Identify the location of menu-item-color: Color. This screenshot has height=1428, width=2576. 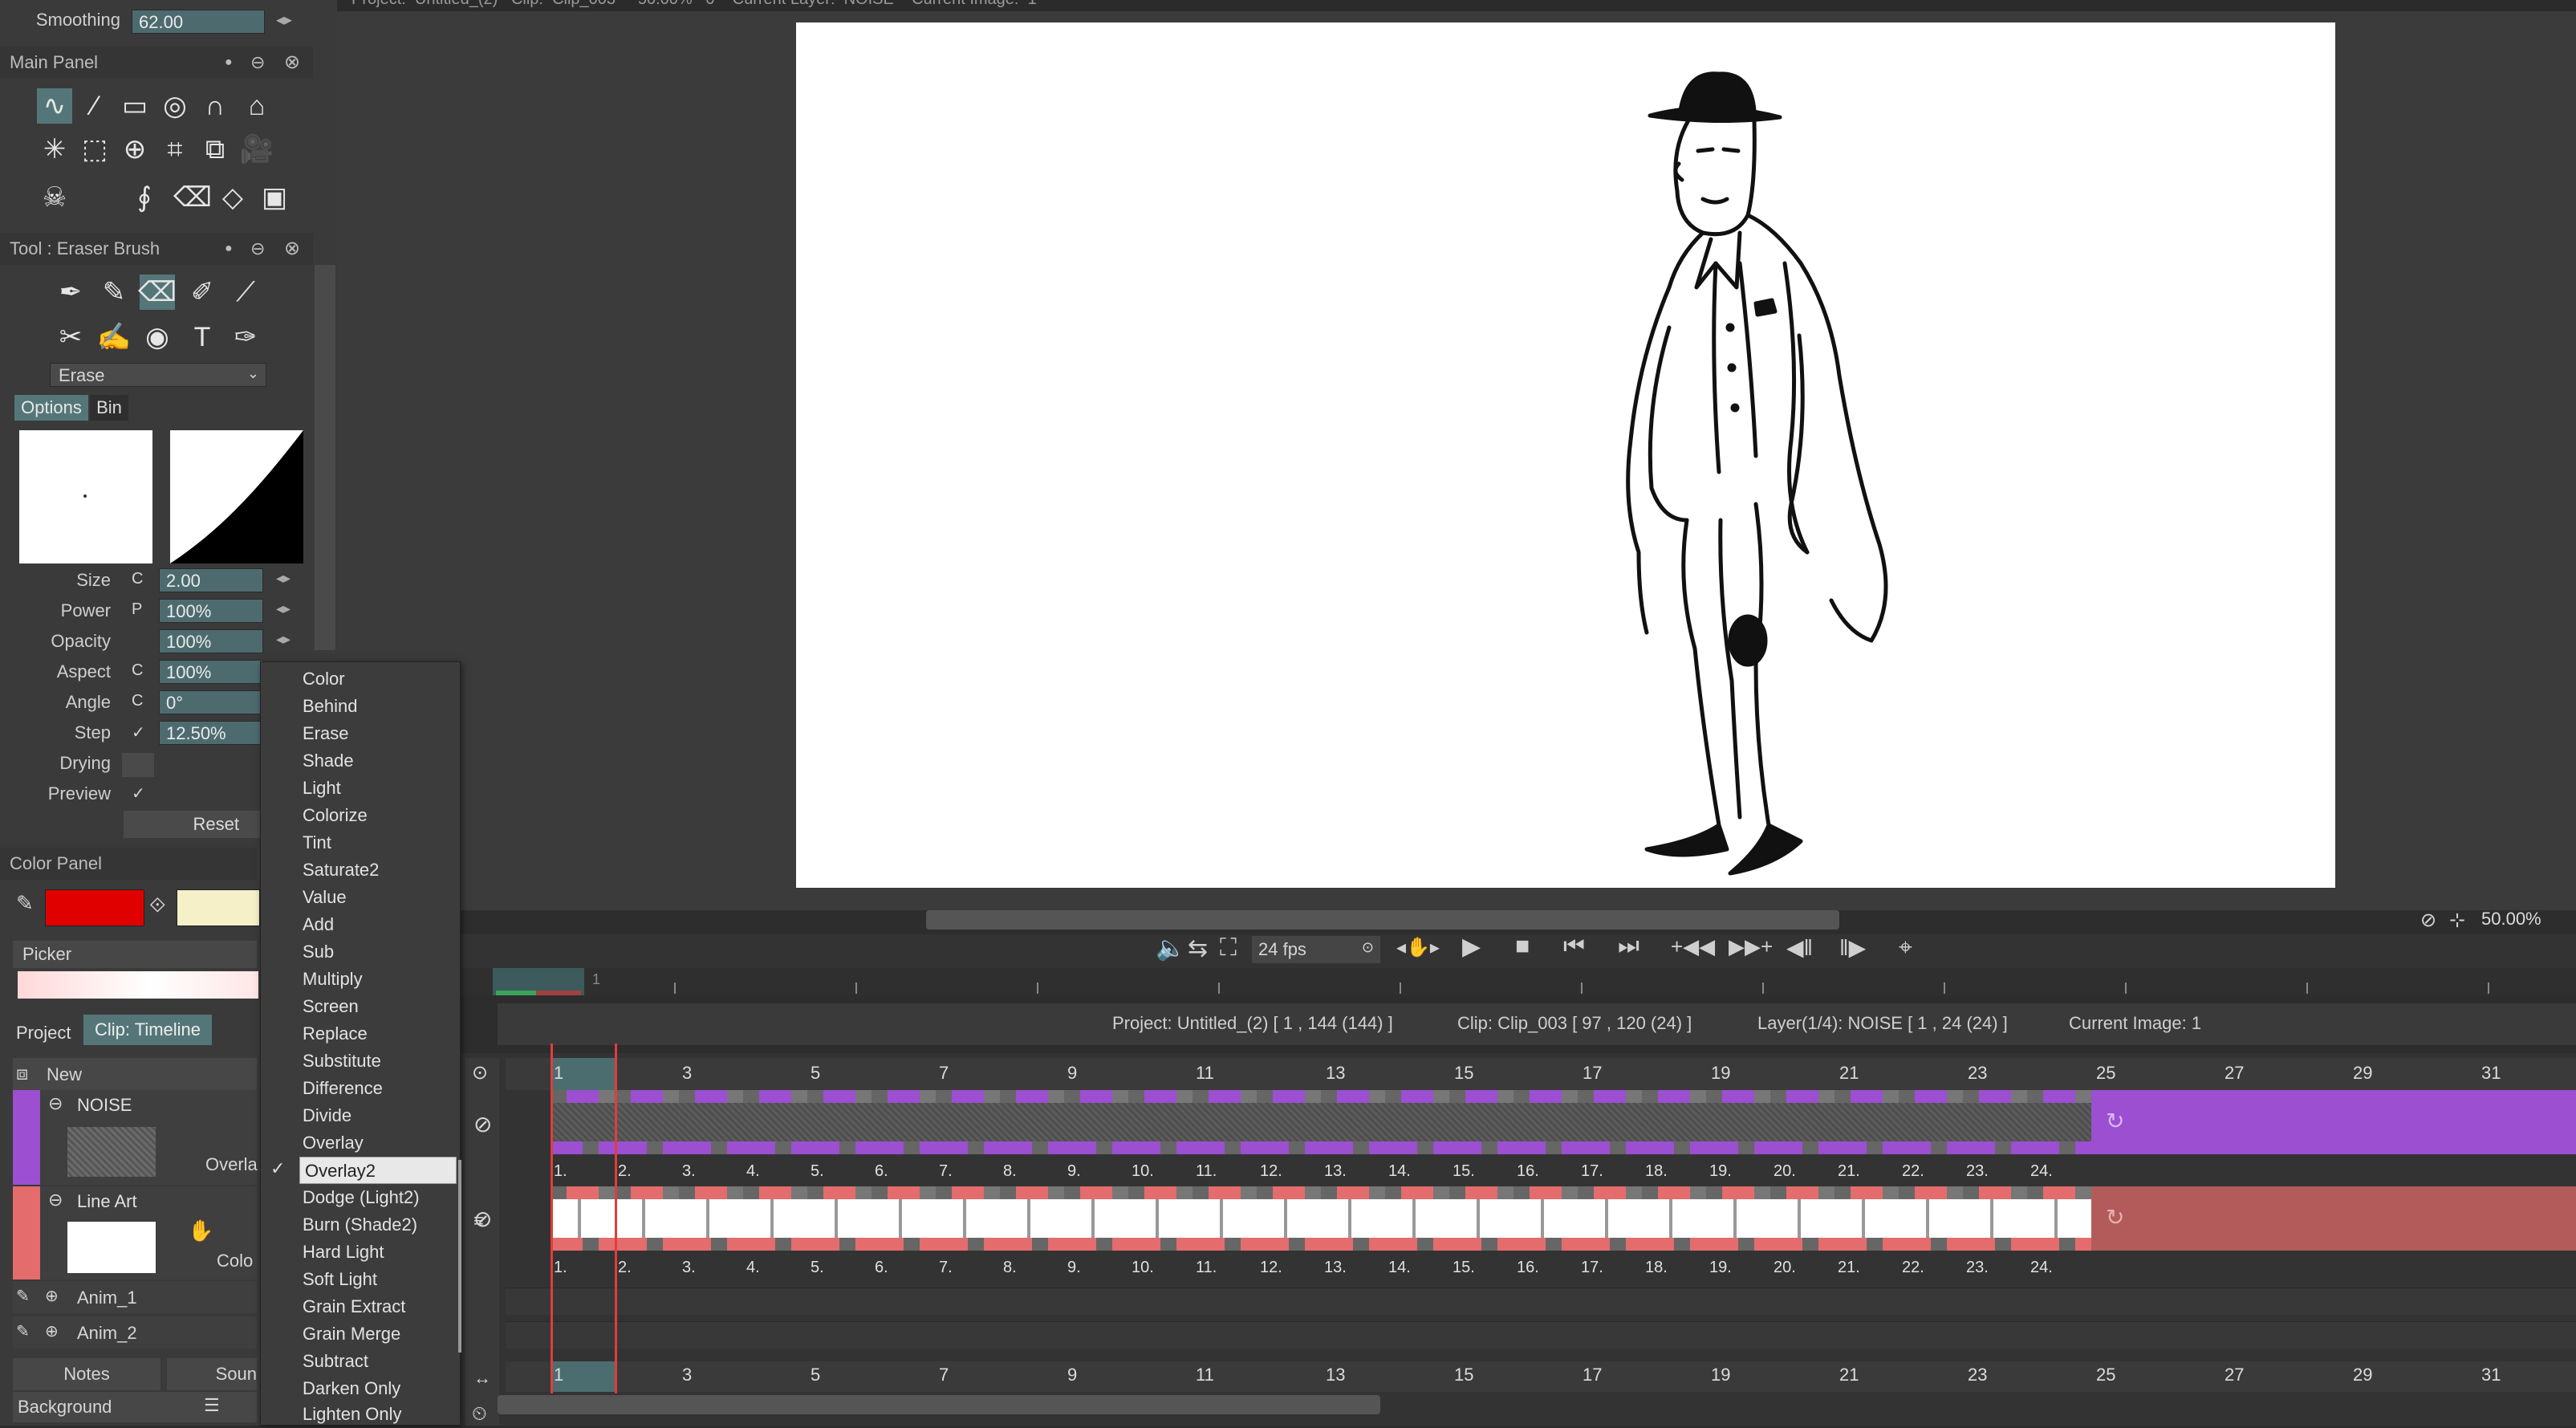
(359, 679).